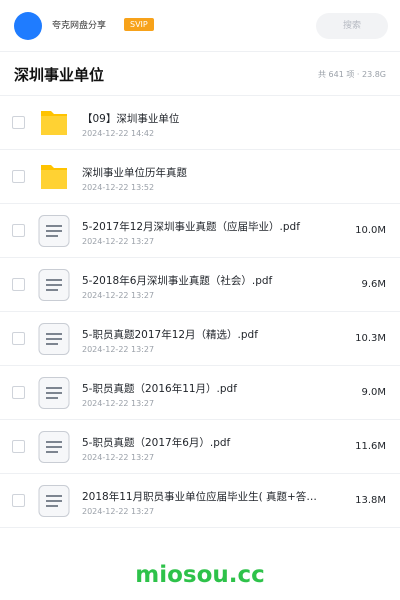 The image size is (400, 600). Describe the element at coordinates (79, 26) in the screenshot. I see `app-name: 夸克网盘分享` at that location.